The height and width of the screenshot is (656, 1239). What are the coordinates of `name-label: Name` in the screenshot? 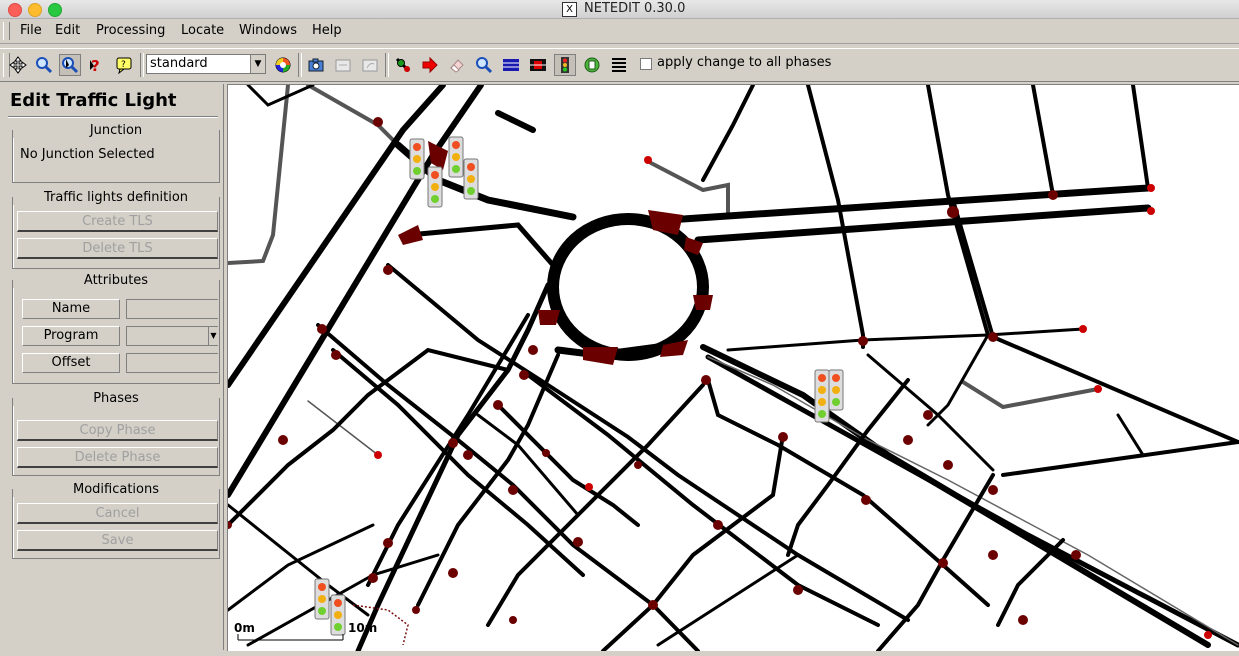 It's located at (71, 309).